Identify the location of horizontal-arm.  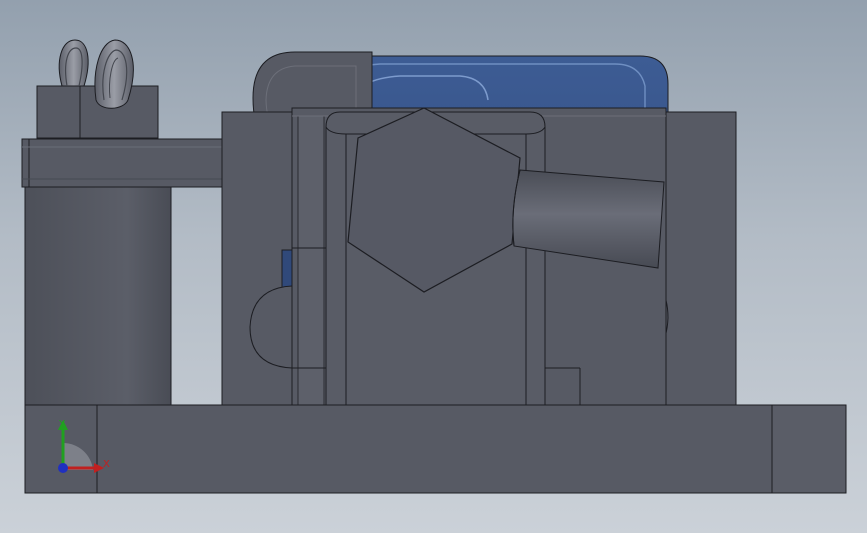
(124, 163).